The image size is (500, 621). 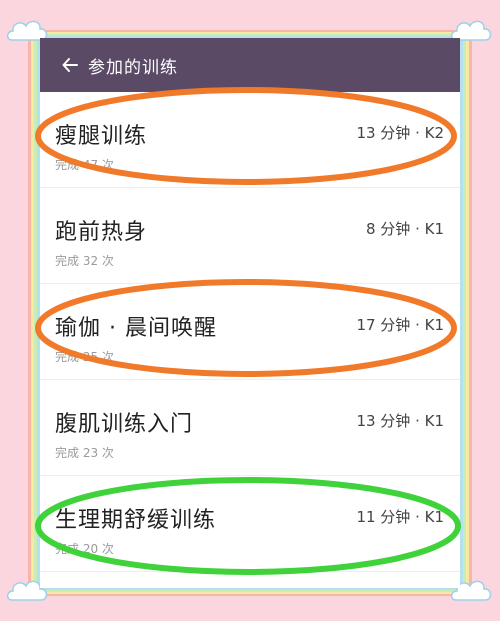 I want to click on workout-title: 跑前热身, so click(x=101, y=232).